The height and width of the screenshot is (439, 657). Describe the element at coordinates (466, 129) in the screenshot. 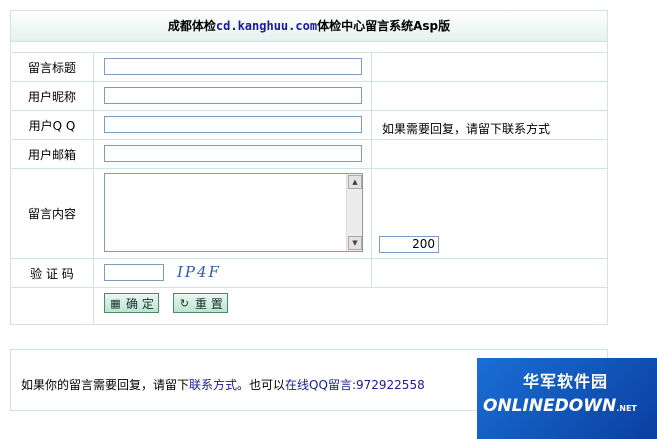

I see `qq-hint: 如果需要回复，请留下联系方式` at that location.